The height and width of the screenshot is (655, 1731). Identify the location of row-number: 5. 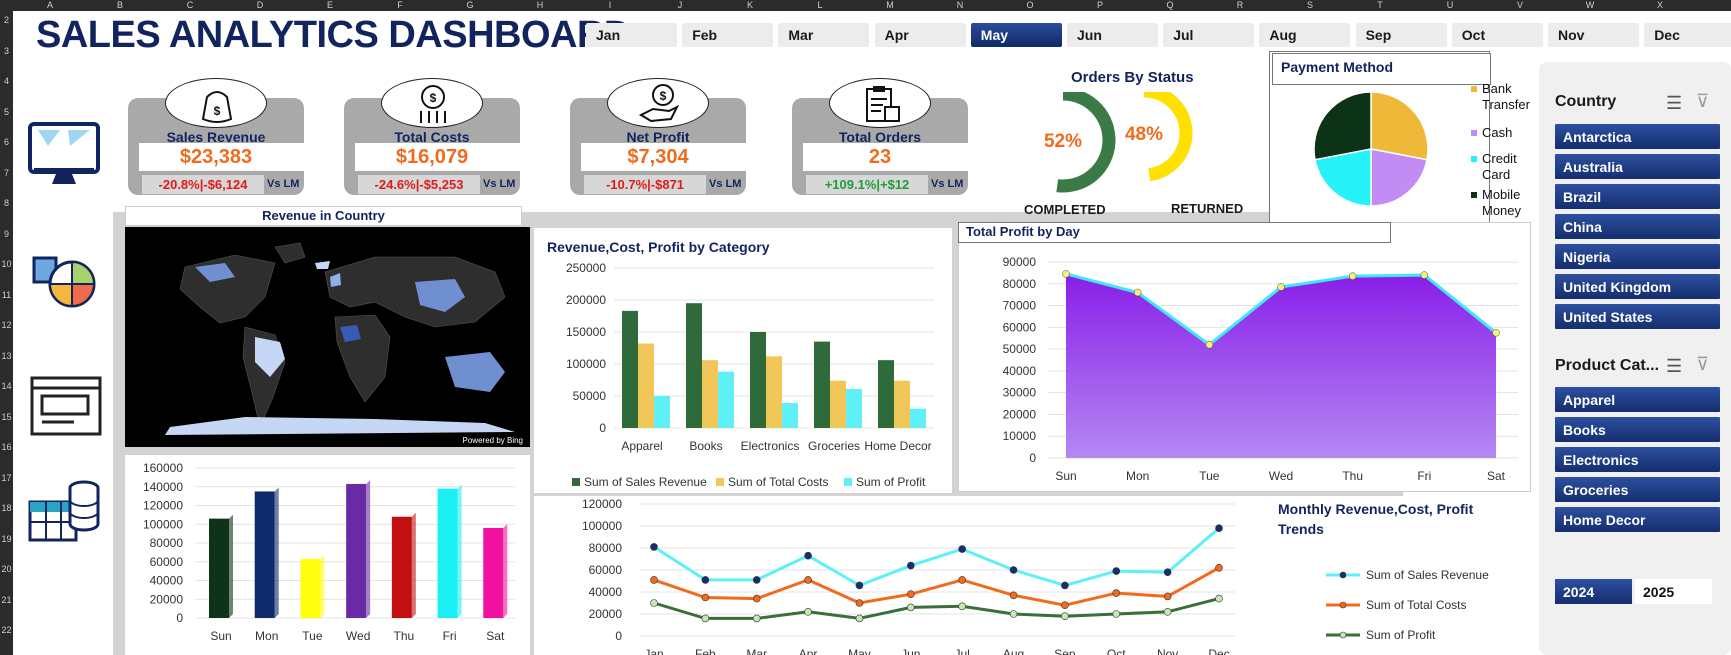
(6, 111).